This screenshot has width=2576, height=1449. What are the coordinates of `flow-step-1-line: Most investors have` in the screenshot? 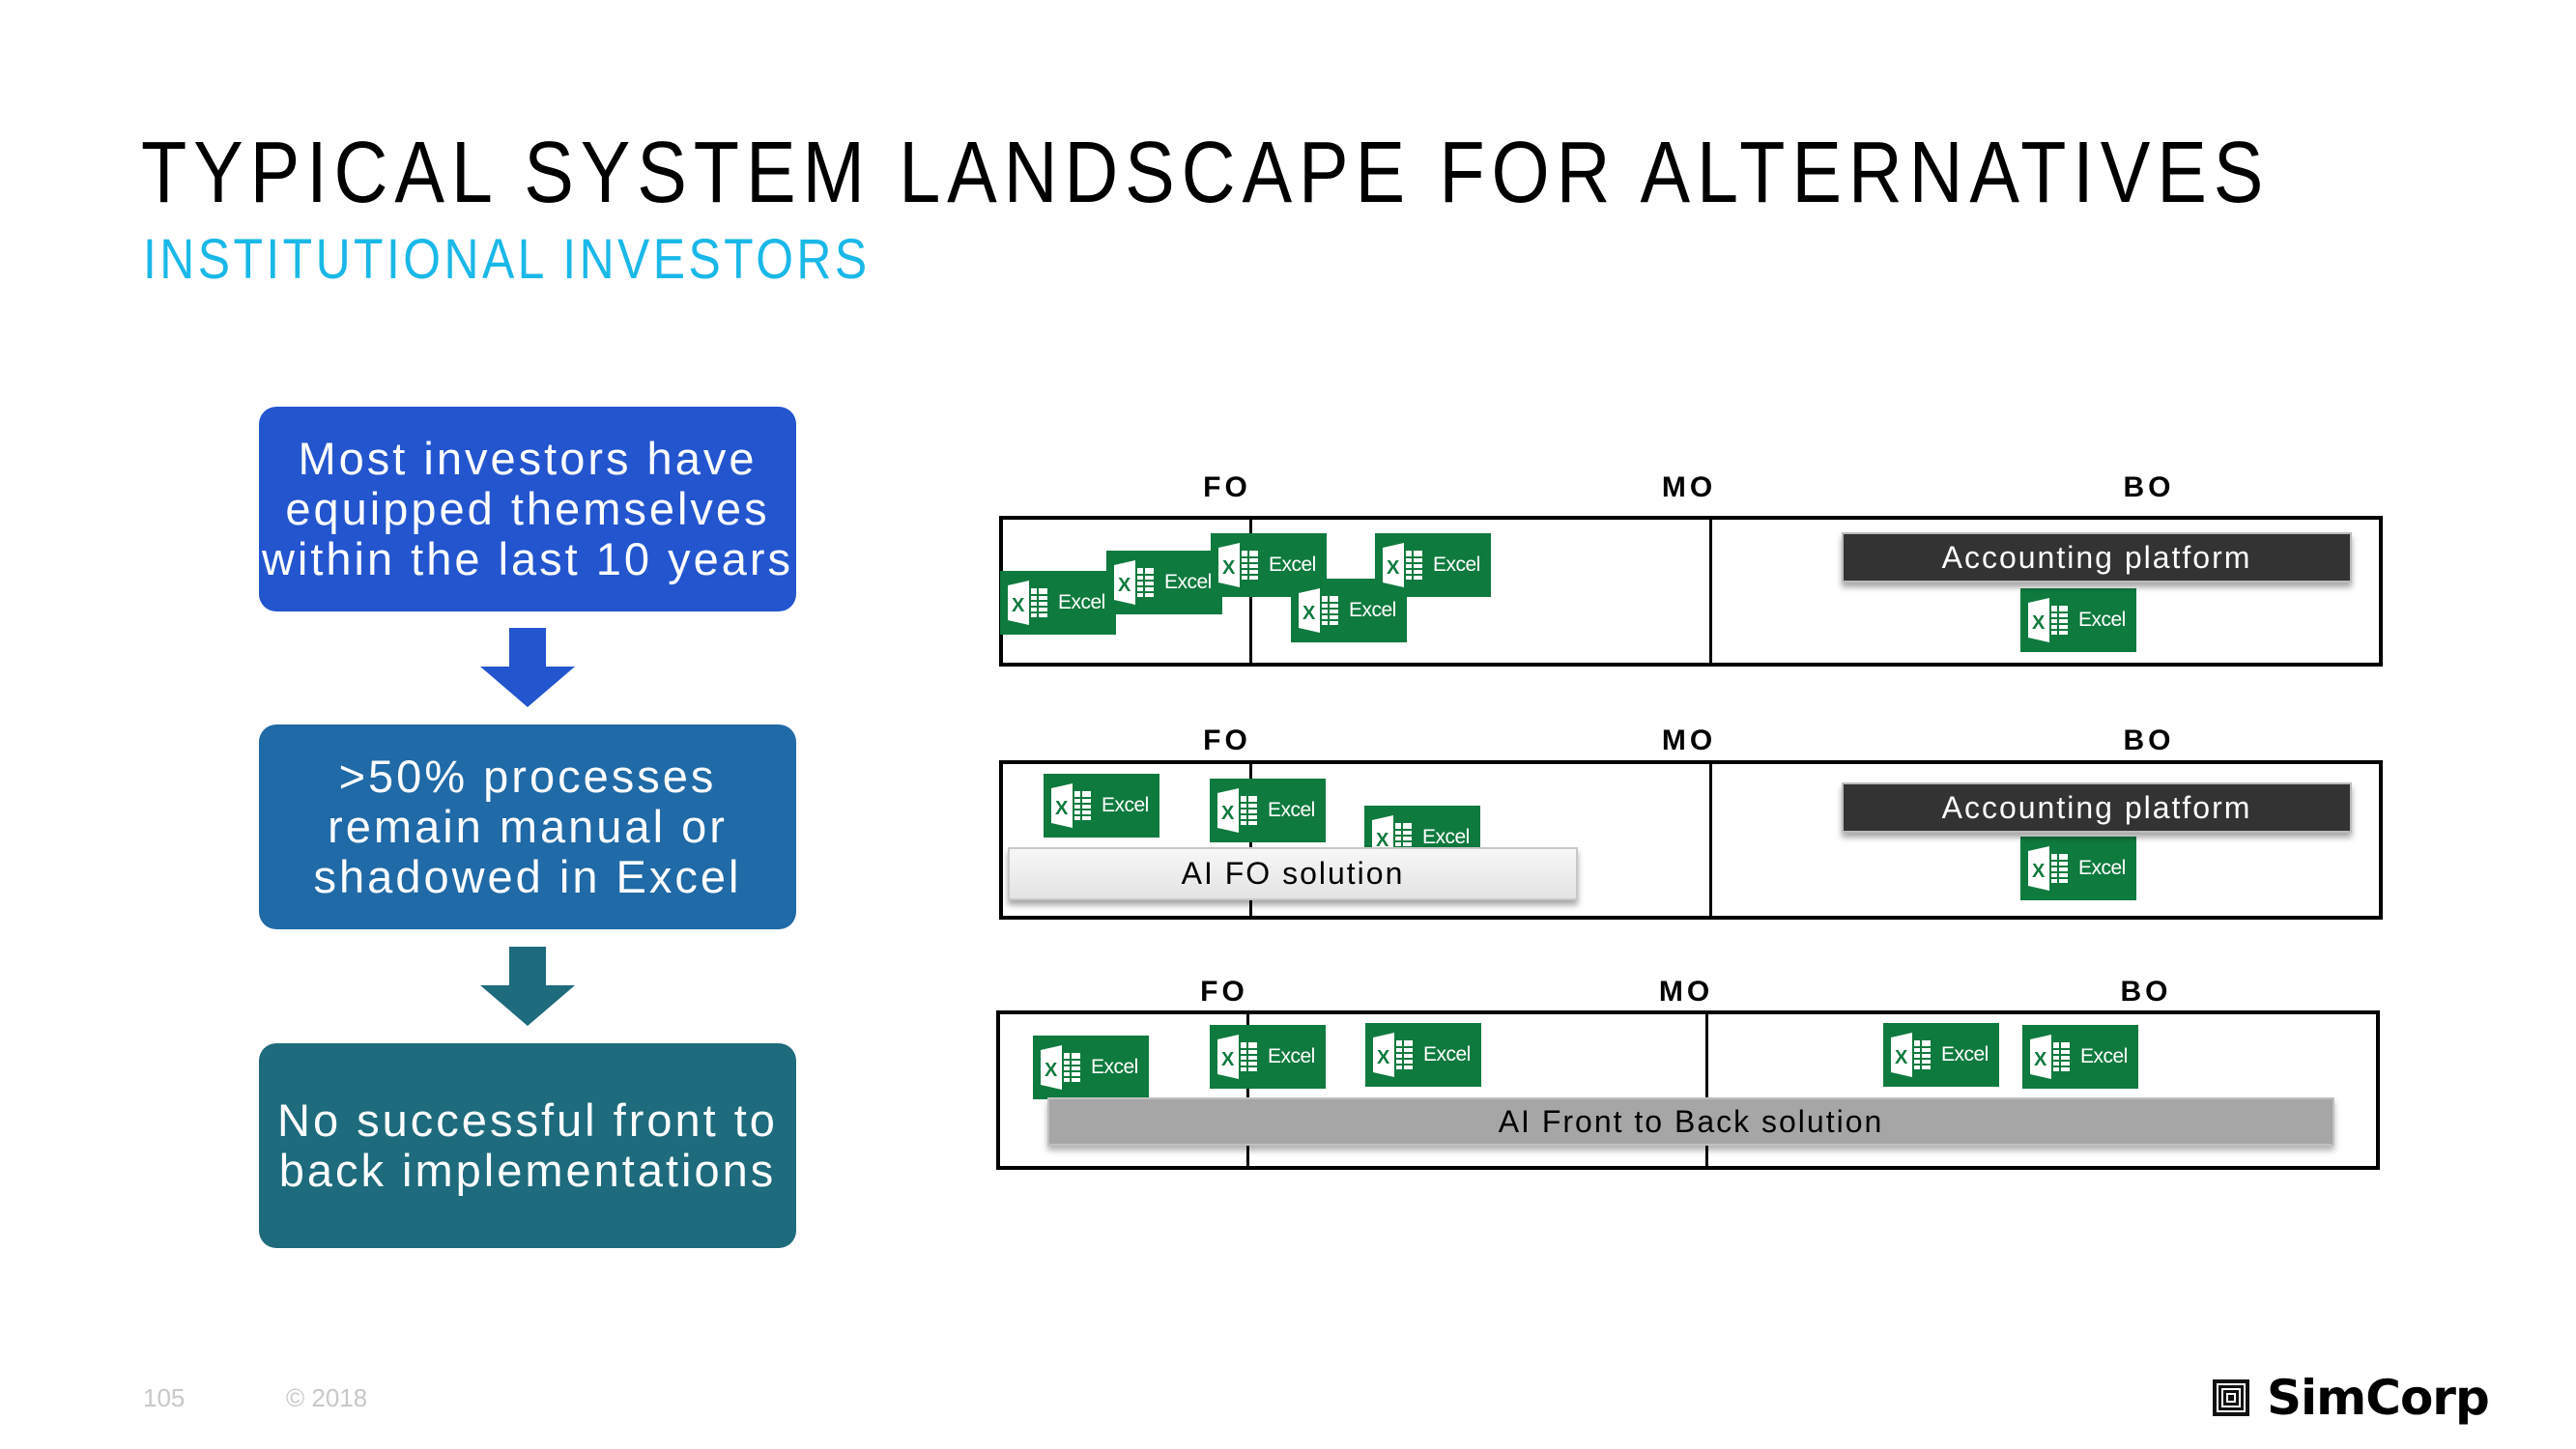 It's located at (528, 458).